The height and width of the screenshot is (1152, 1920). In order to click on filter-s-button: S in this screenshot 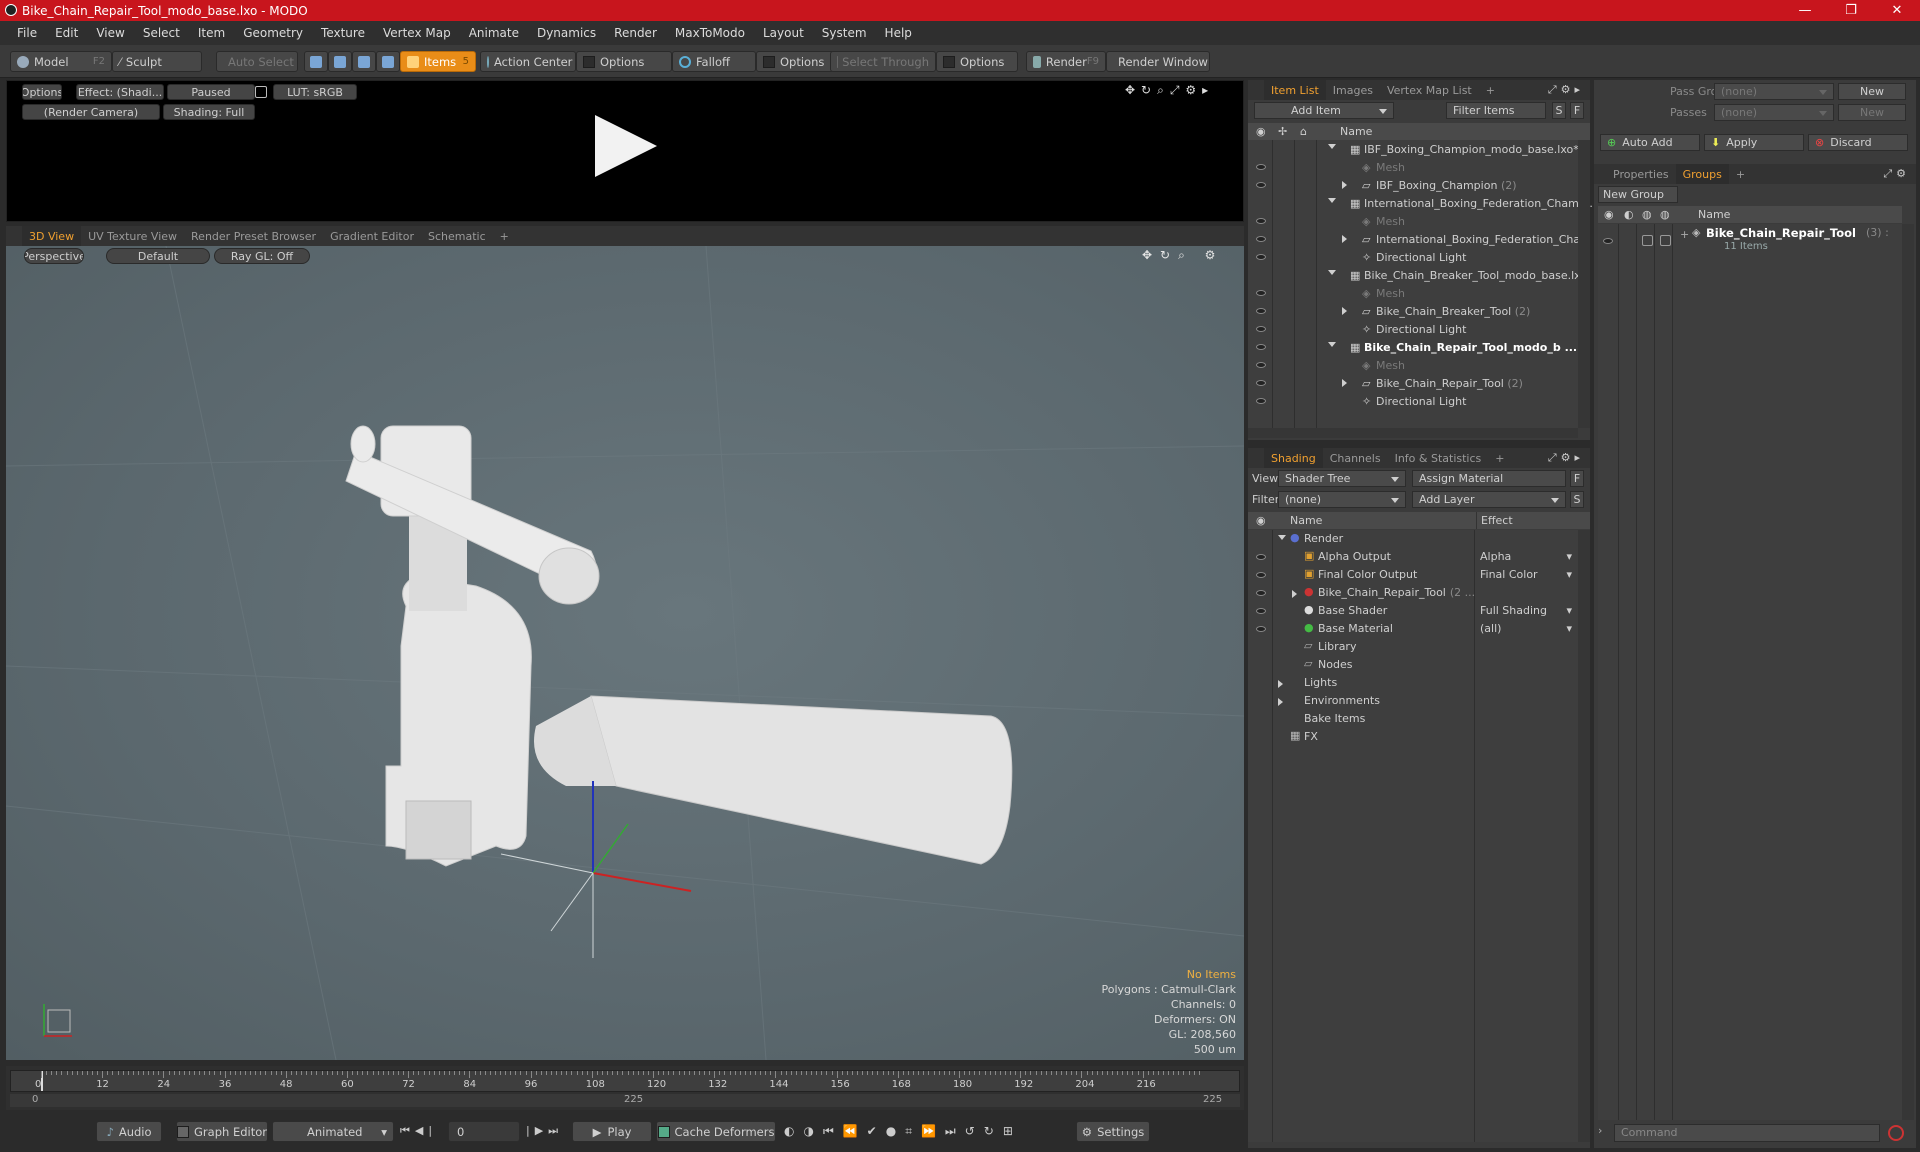, I will do `click(1559, 110)`.